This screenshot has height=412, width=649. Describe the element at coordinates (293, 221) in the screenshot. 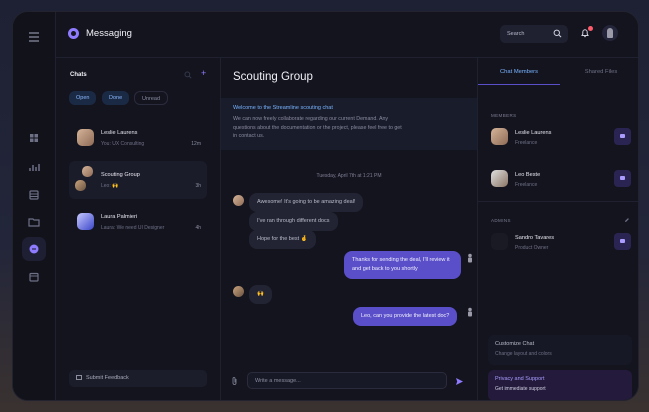

I see `message-bubble: I've ran through different docs` at that location.